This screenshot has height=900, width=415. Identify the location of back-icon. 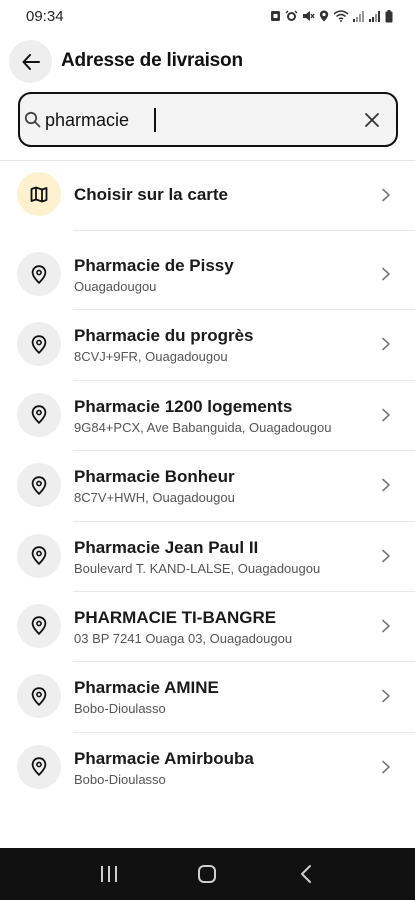
(305, 874).